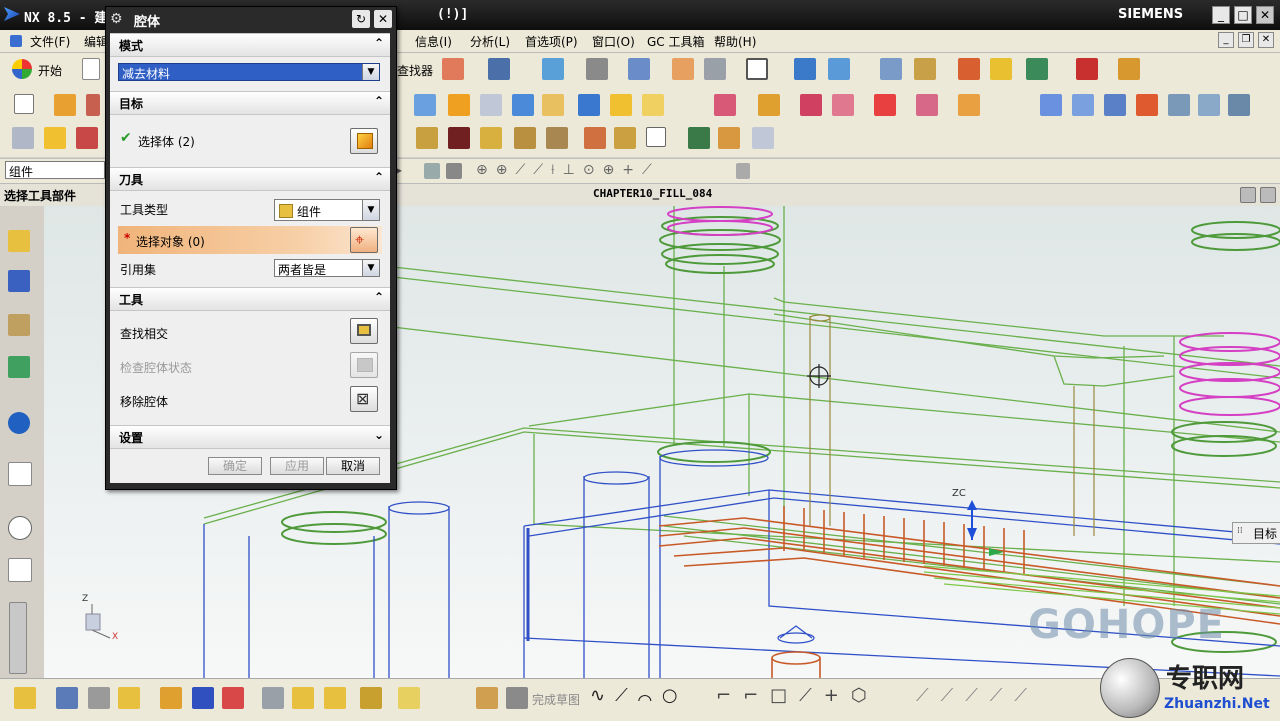 This screenshot has height=721, width=1280. Describe the element at coordinates (249, 72) in the screenshot. I see `mode-select: 减去材料 ▼` at that location.